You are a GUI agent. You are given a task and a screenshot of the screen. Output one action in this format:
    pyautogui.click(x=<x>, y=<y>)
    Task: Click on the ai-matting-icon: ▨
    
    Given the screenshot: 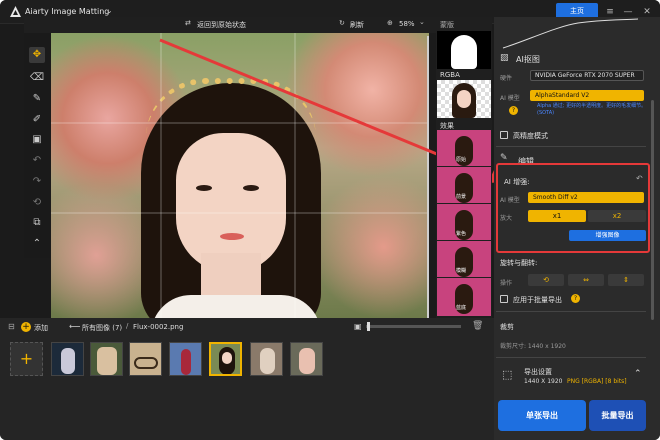 What is the action you would take?
    pyautogui.click(x=504, y=58)
    